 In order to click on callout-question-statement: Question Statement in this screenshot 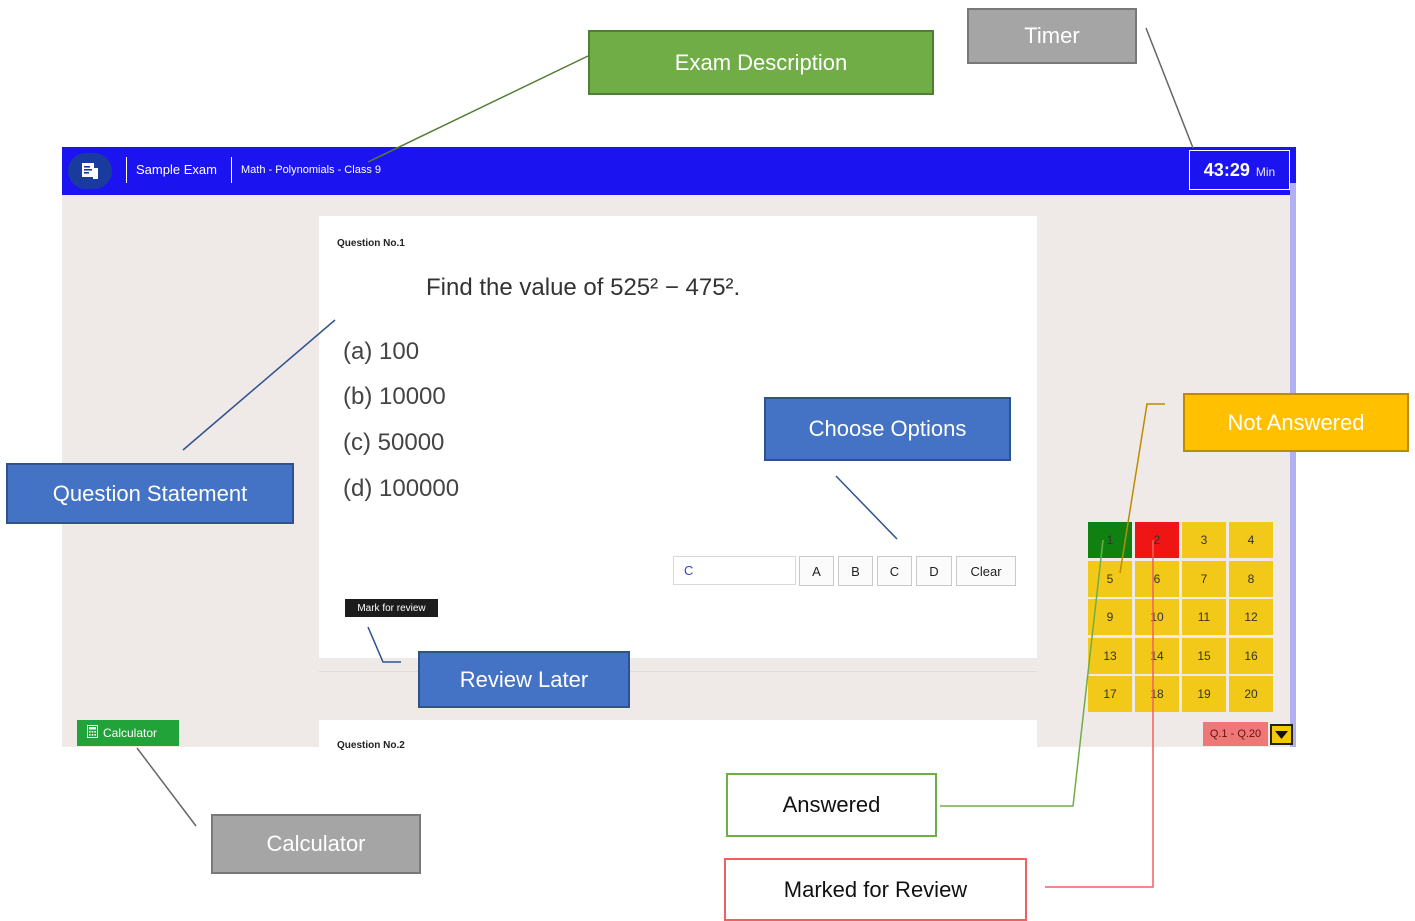, I will do `click(150, 493)`.